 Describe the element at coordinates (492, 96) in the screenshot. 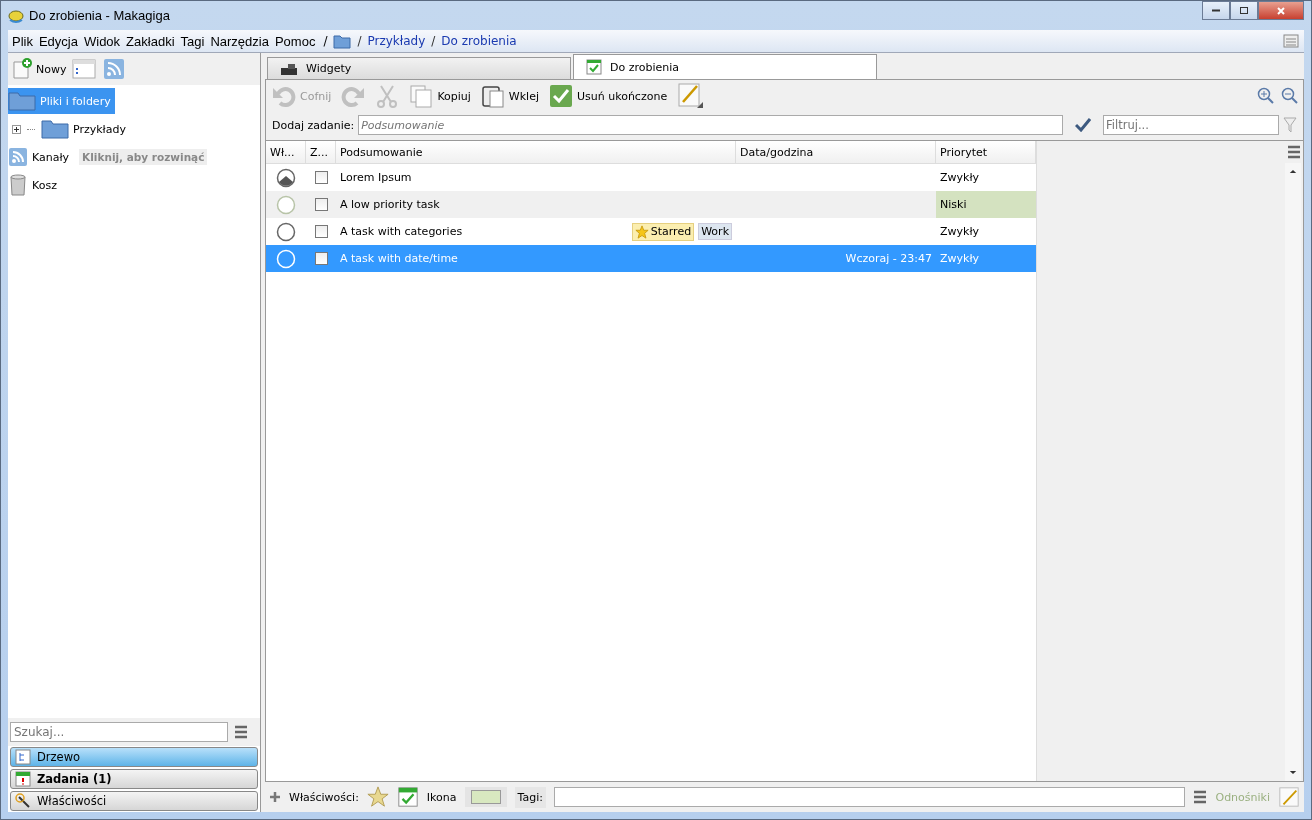

I see `clipboard-icon` at that location.